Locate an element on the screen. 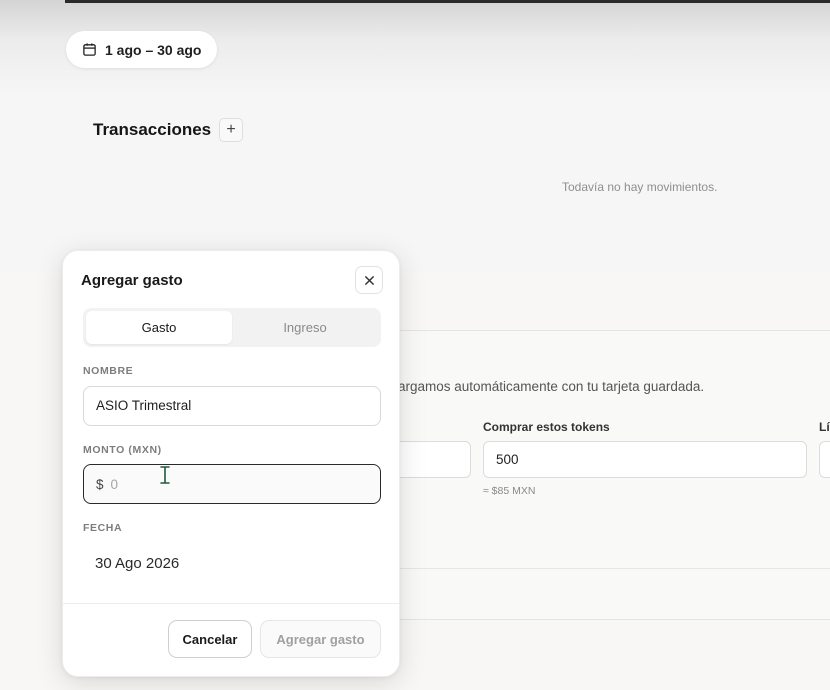 The width and height of the screenshot is (830, 690). currency-symbol: $ is located at coordinates (100, 484).